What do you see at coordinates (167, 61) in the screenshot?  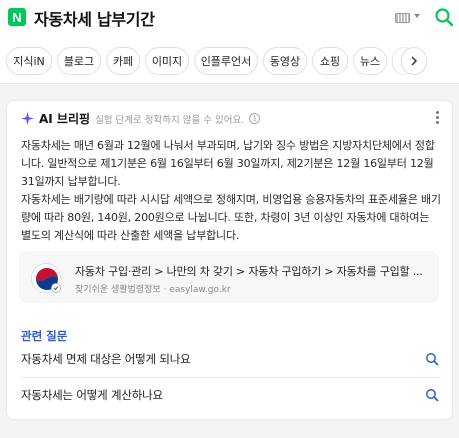 I see `tab-image: 이미지` at bounding box center [167, 61].